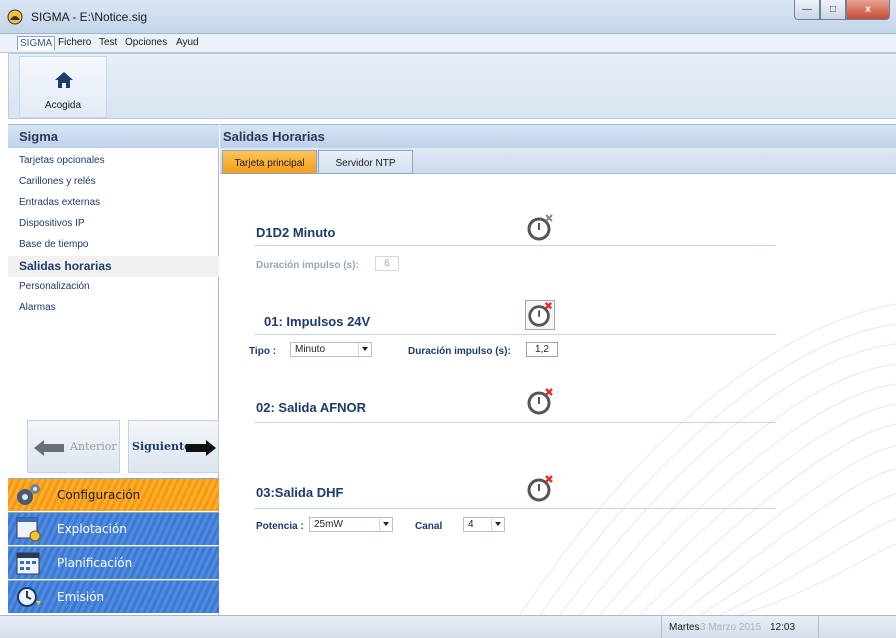 Image resolution: width=896 pixels, height=638 pixels. What do you see at coordinates (108, 42) in the screenshot?
I see `menu-test: Test` at bounding box center [108, 42].